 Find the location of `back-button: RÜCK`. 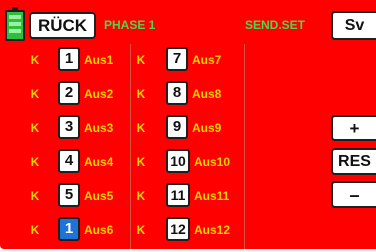

back-button: RÜCK is located at coordinates (62, 25).